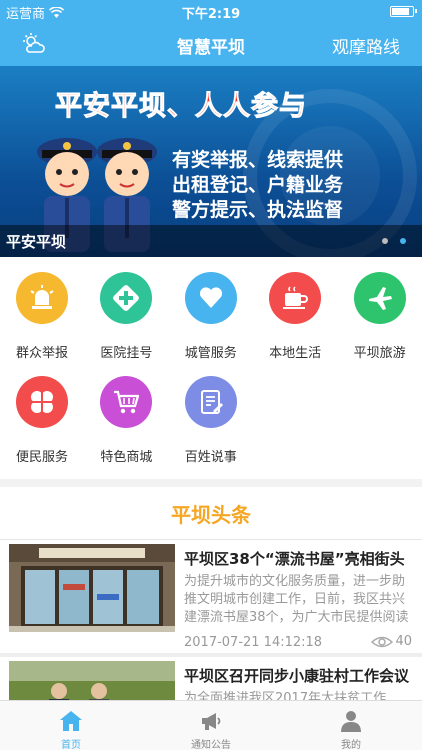  I want to click on battery-icon, so click(403, 11).